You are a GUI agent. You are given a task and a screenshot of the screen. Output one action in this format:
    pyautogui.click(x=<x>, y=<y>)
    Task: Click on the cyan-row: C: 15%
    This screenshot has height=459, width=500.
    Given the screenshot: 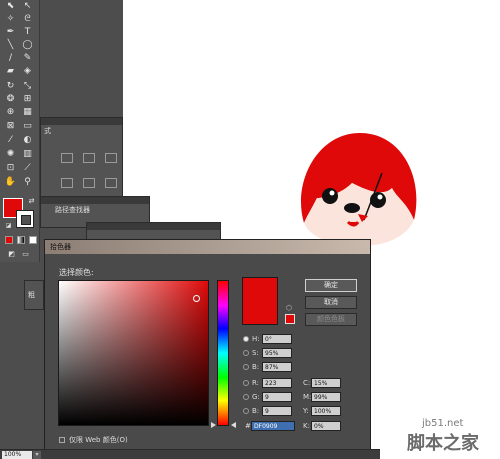 What is the action you would take?
    pyautogui.click(x=328, y=383)
    